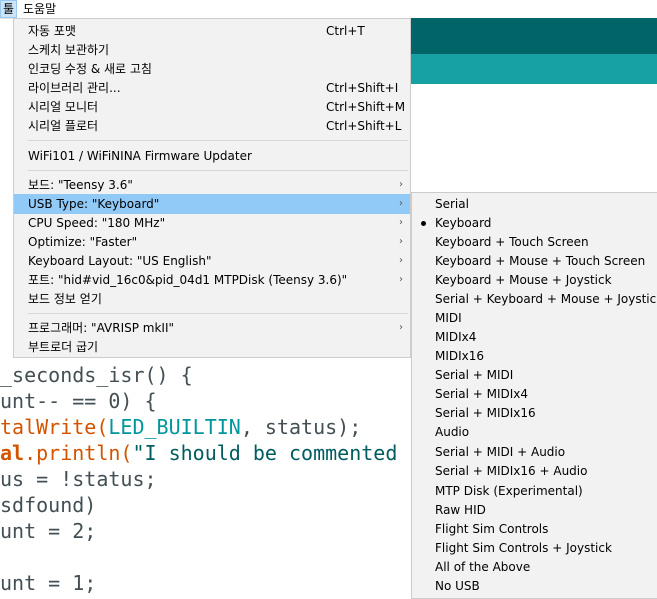 This screenshot has width=657, height=599. Describe the element at coordinates (534, 299) in the screenshot. I see `submenu-item: Serial + Keyboard + Mouse + Joystick` at that location.